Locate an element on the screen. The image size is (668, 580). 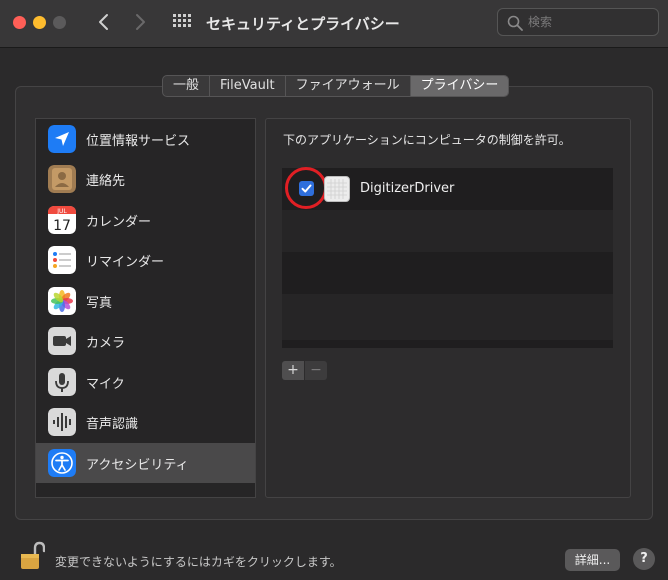
speech-recognition-icon is located at coordinates (62, 422).